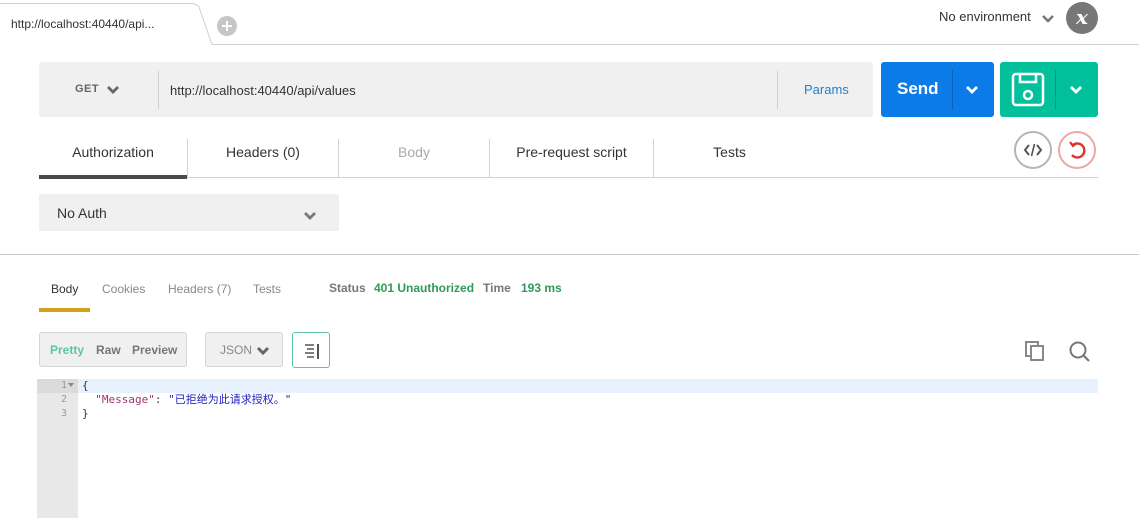 The height and width of the screenshot is (518, 1139). Describe the element at coordinates (154, 350) in the screenshot. I see `view-preview-button: Preview` at that location.